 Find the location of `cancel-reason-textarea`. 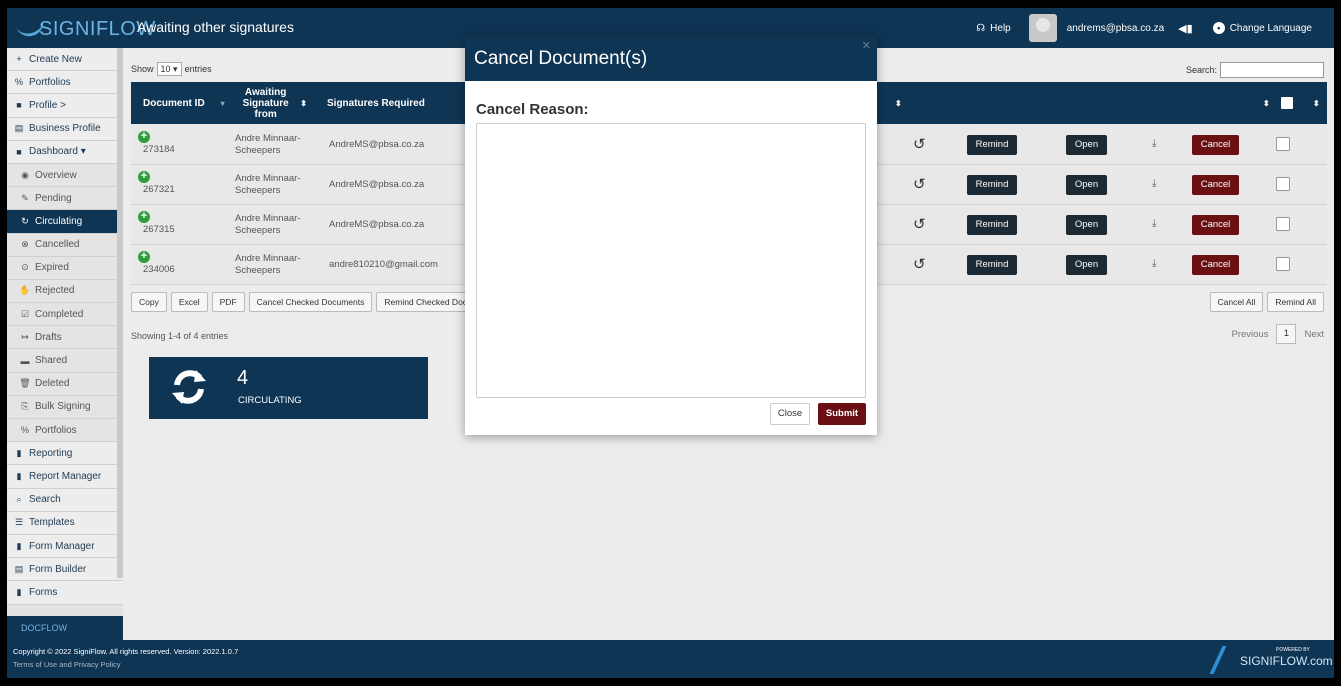

cancel-reason-textarea is located at coordinates (671, 260).